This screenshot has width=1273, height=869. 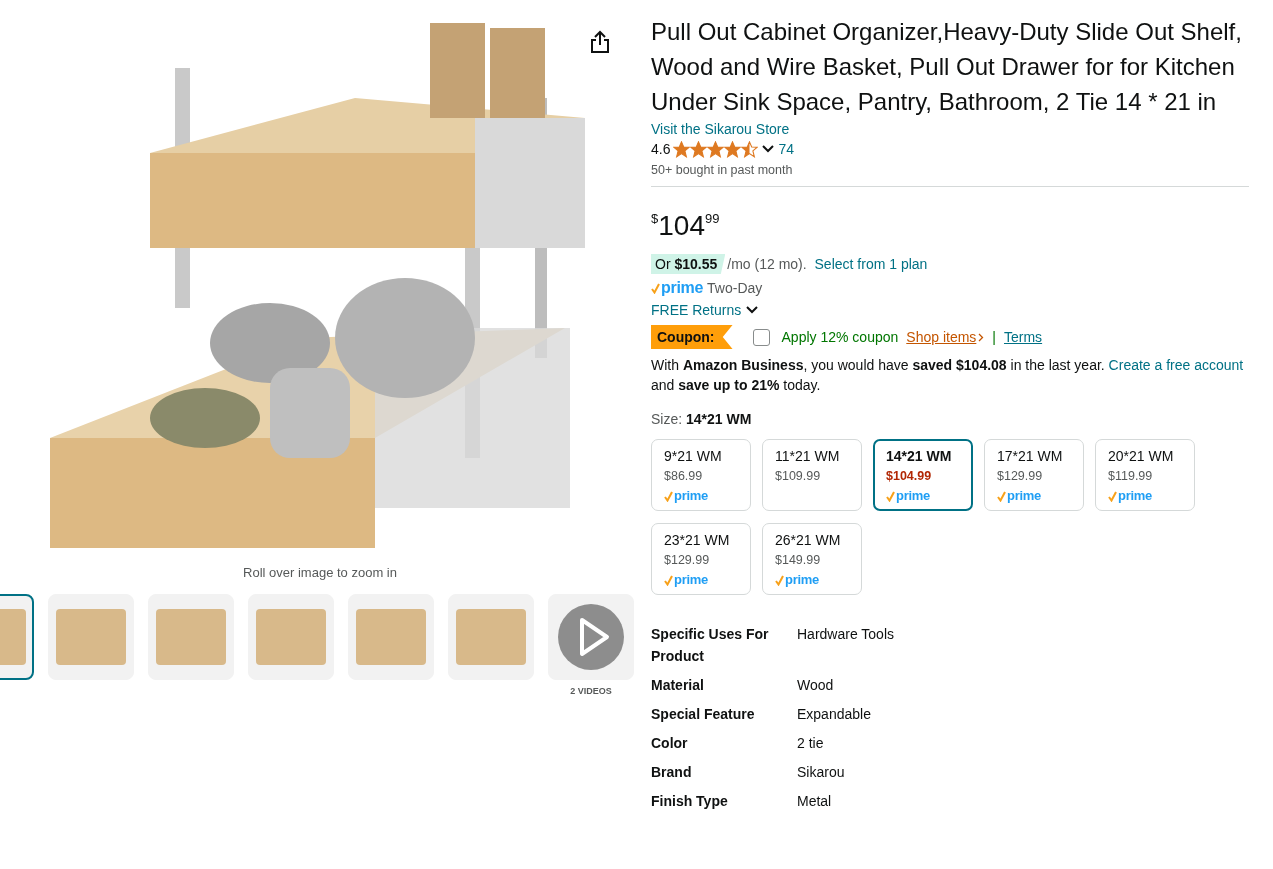 I want to click on ratings-count-link: 74, so click(x=786, y=149).